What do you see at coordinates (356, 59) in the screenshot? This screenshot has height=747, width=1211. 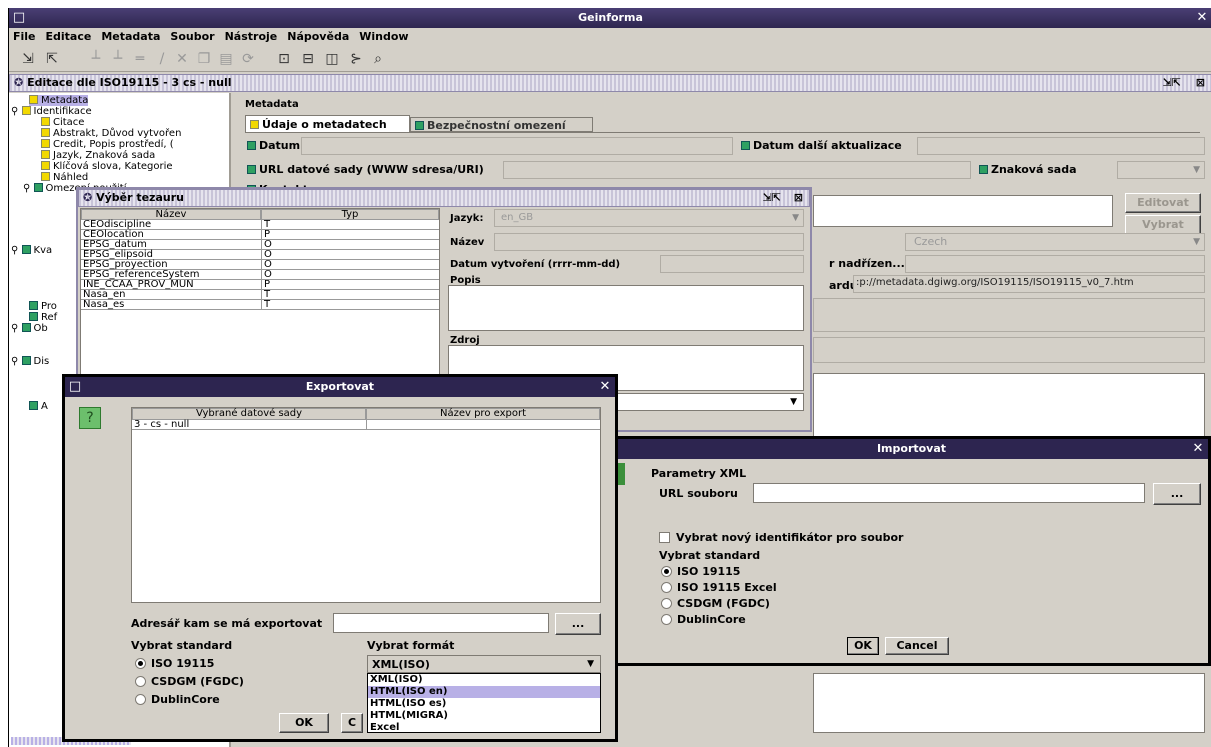 I see `tree-icon: ⊱` at bounding box center [356, 59].